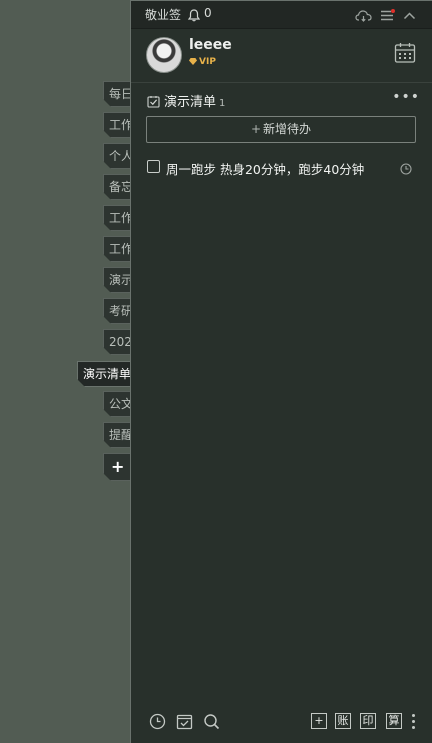  I want to click on clock-icon, so click(406, 169).